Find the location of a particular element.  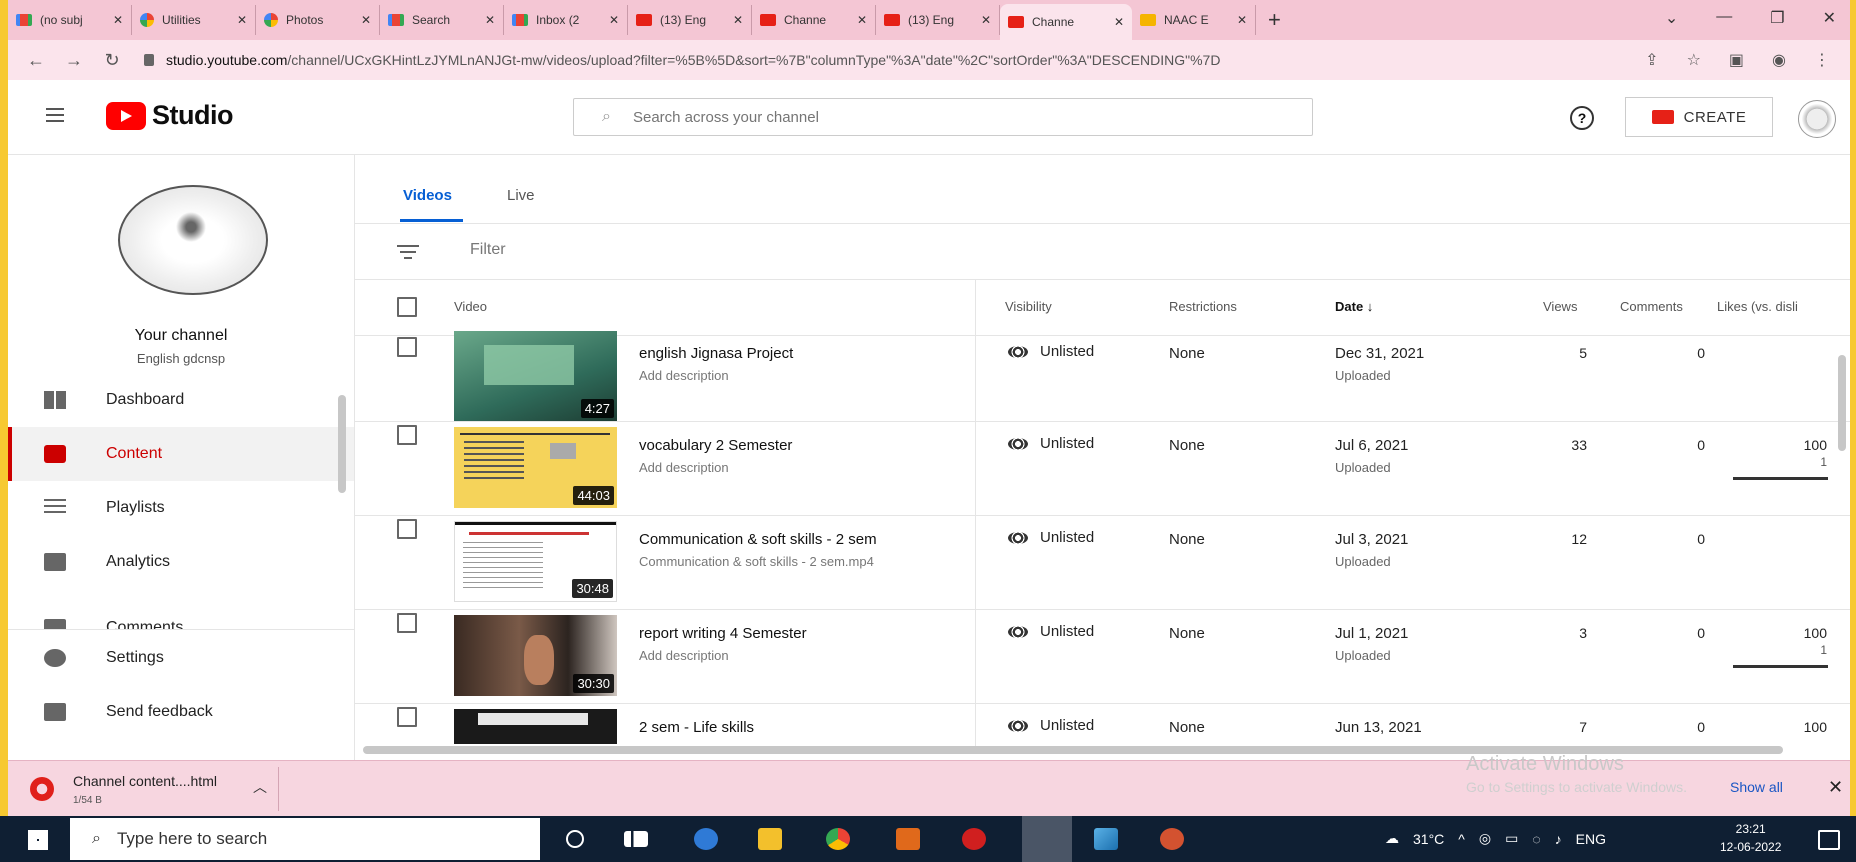

download-file-name: Channel content....html is located at coordinates (145, 781).